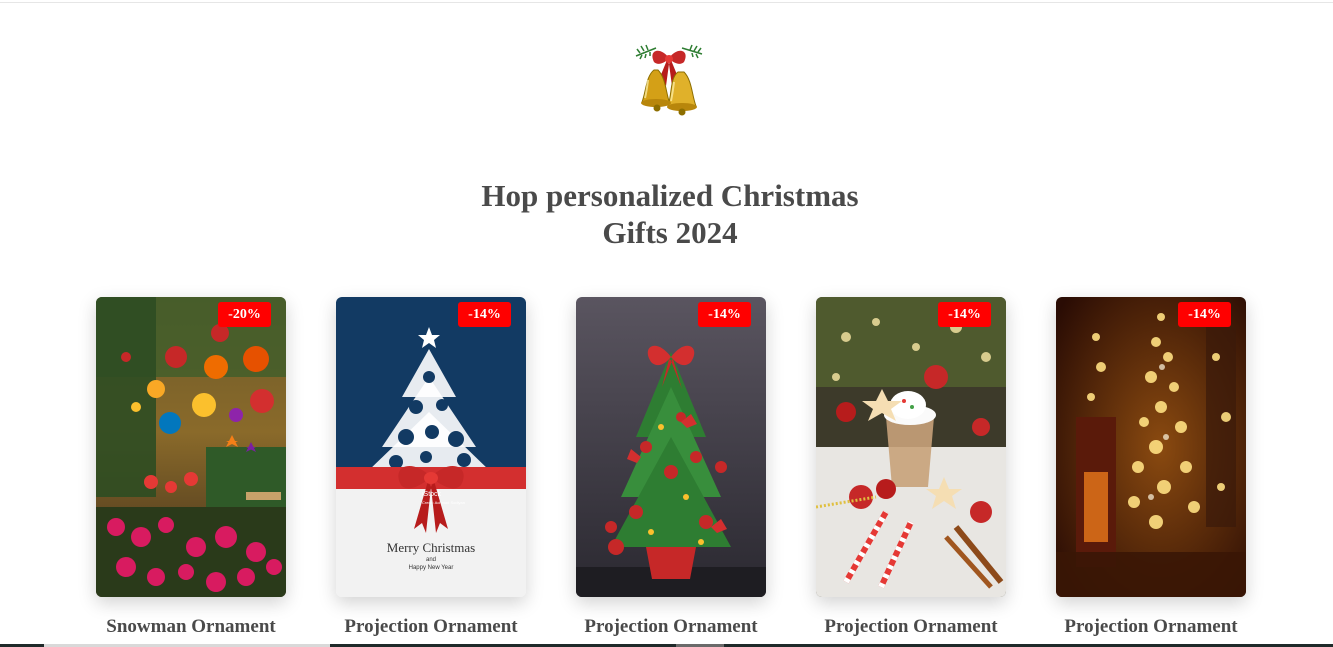 The height and width of the screenshot is (647, 1333). What do you see at coordinates (244, 314) in the screenshot?
I see `discount-badge: -20%` at bounding box center [244, 314].